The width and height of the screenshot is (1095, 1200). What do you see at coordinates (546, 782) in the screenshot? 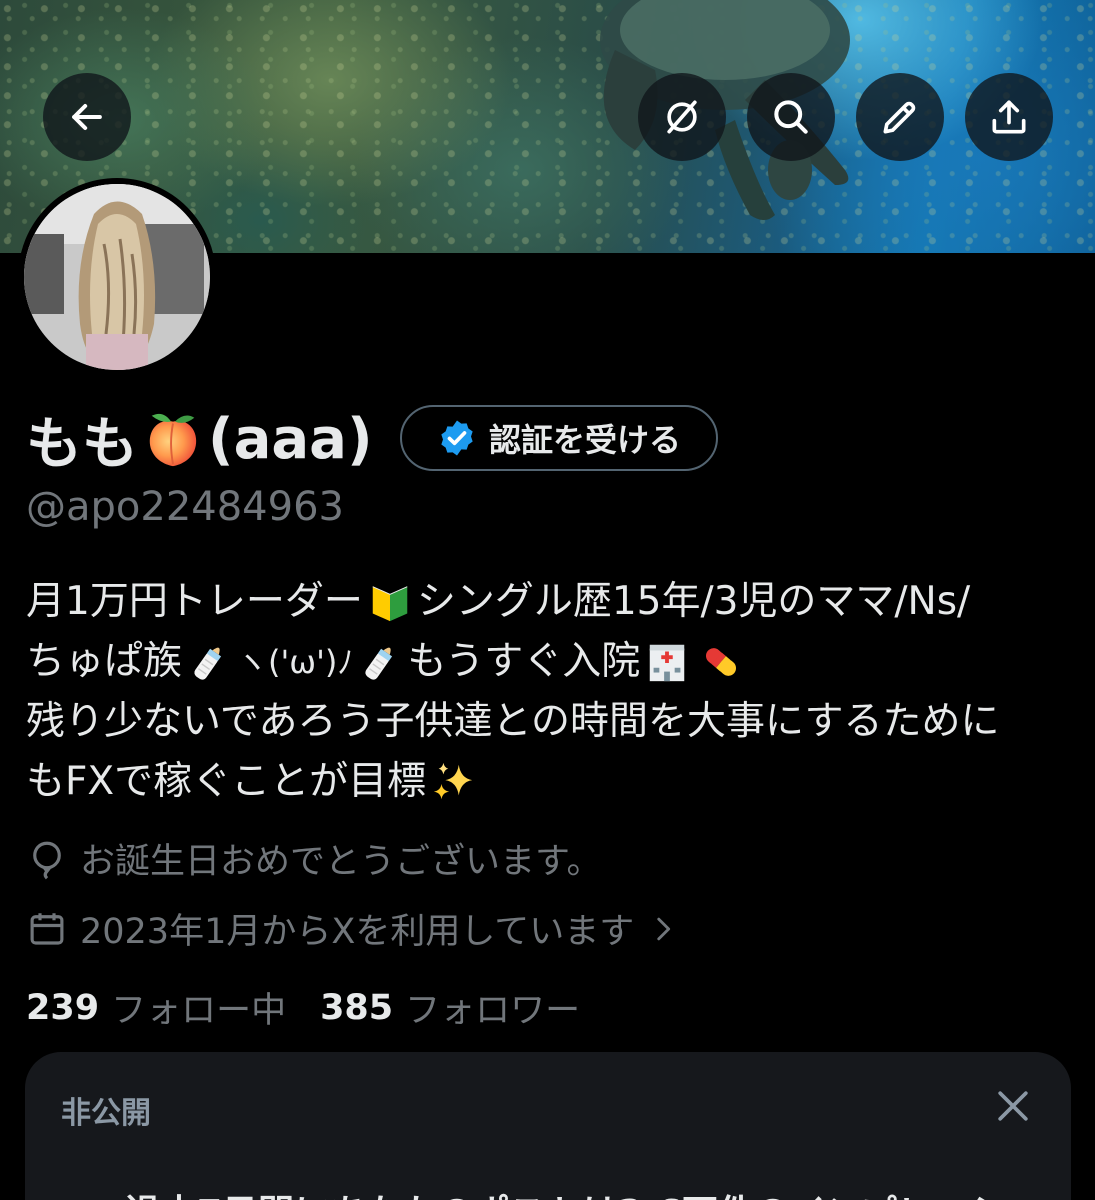
I see `bio-line: もFXで稼ぐことが目標` at bounding box center [546, 782].